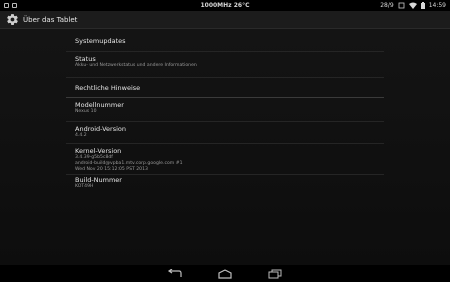 This screenshot has height=282, width=450. What do you see at coordinates (81, 135) in the screenshot?
I see `info-value: 4.4.2` at bounding box center [81, 135].